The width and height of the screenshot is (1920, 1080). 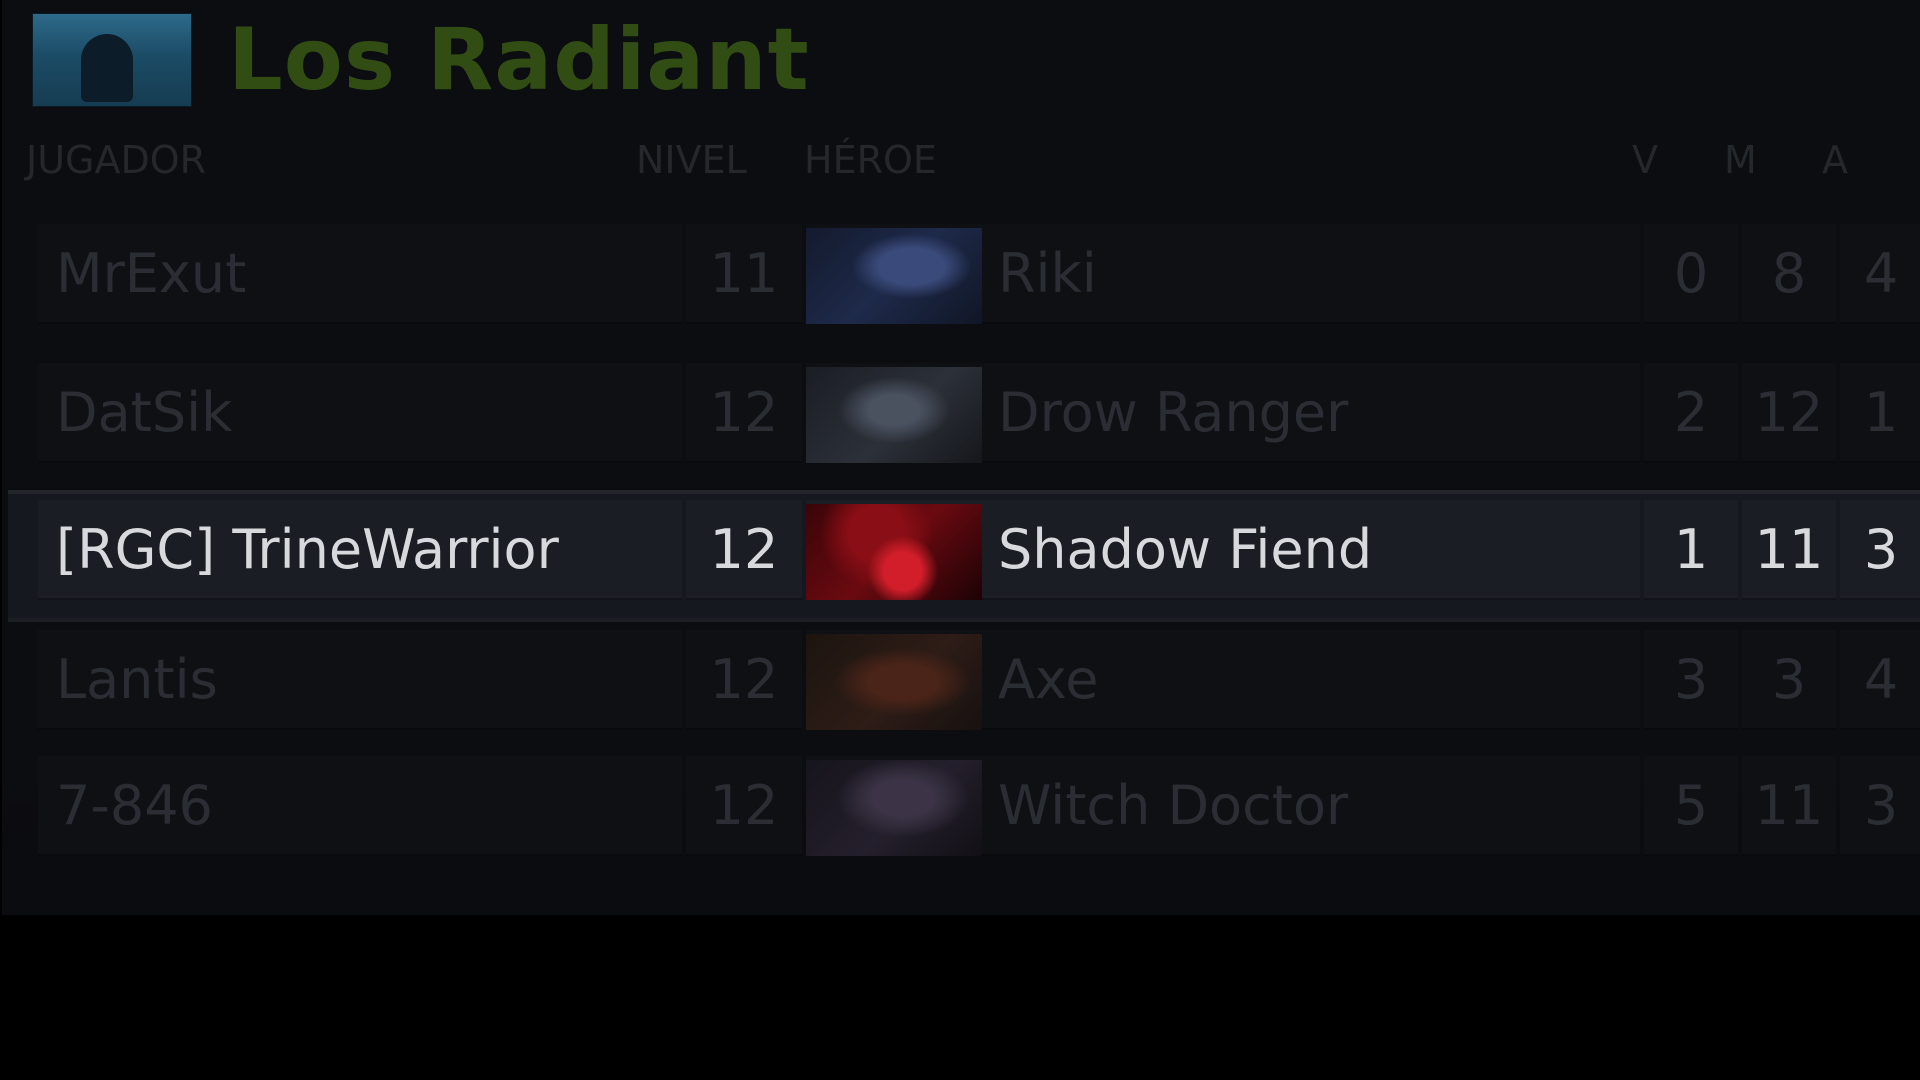 I want to click on kills-value: 0, so click(x=1691, y=273).